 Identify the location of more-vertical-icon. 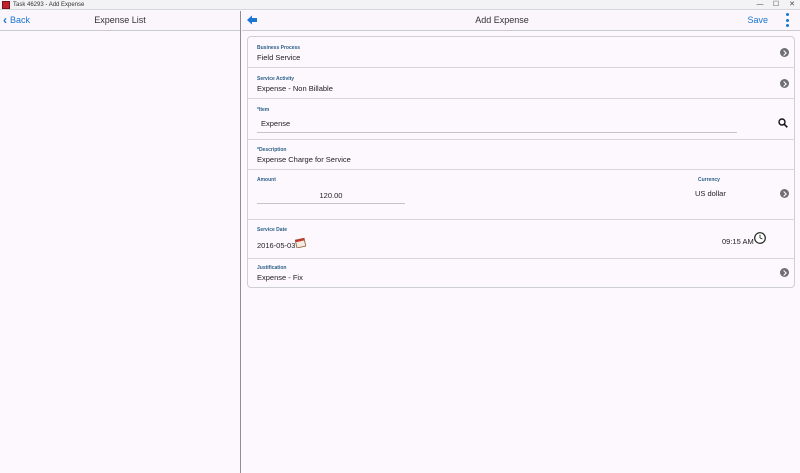
(787, 20).